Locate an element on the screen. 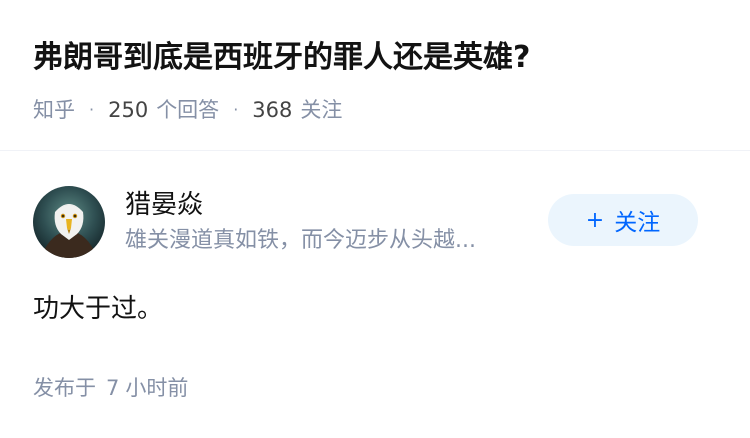 The height and width of the screenshot is (438, 750). avatar is located at coordinates (69, 222).